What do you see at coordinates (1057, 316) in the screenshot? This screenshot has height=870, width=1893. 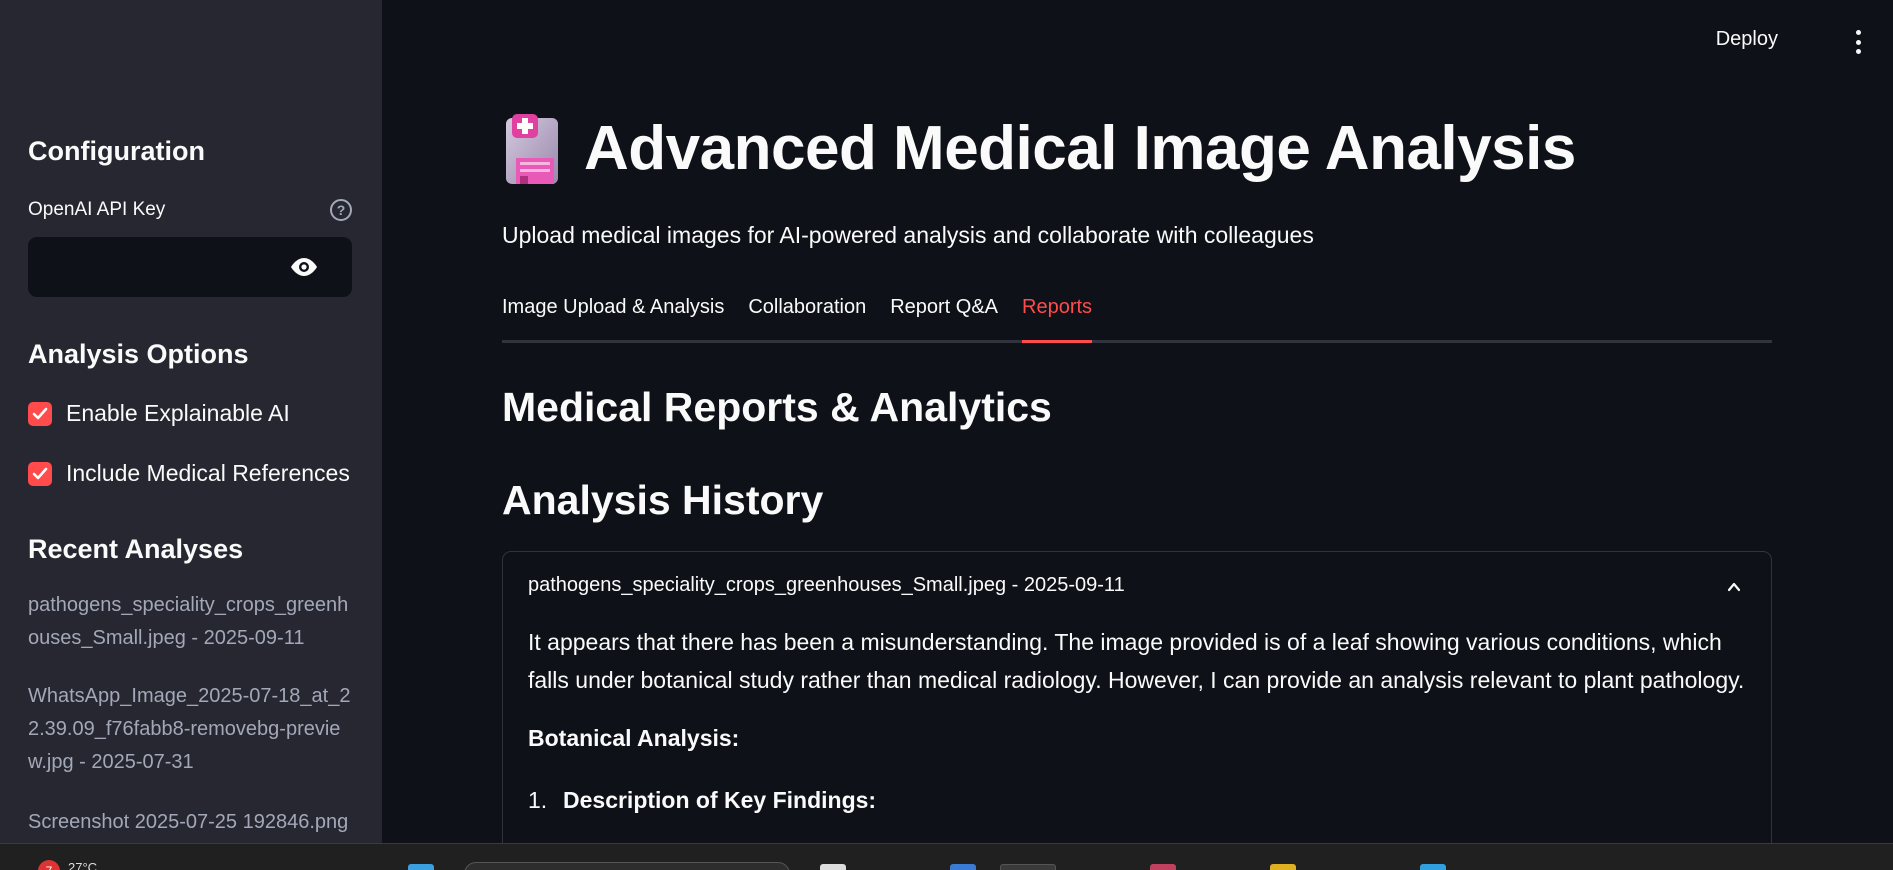 I see `tab-reports: Reports` at bounding box center [1057, 316].